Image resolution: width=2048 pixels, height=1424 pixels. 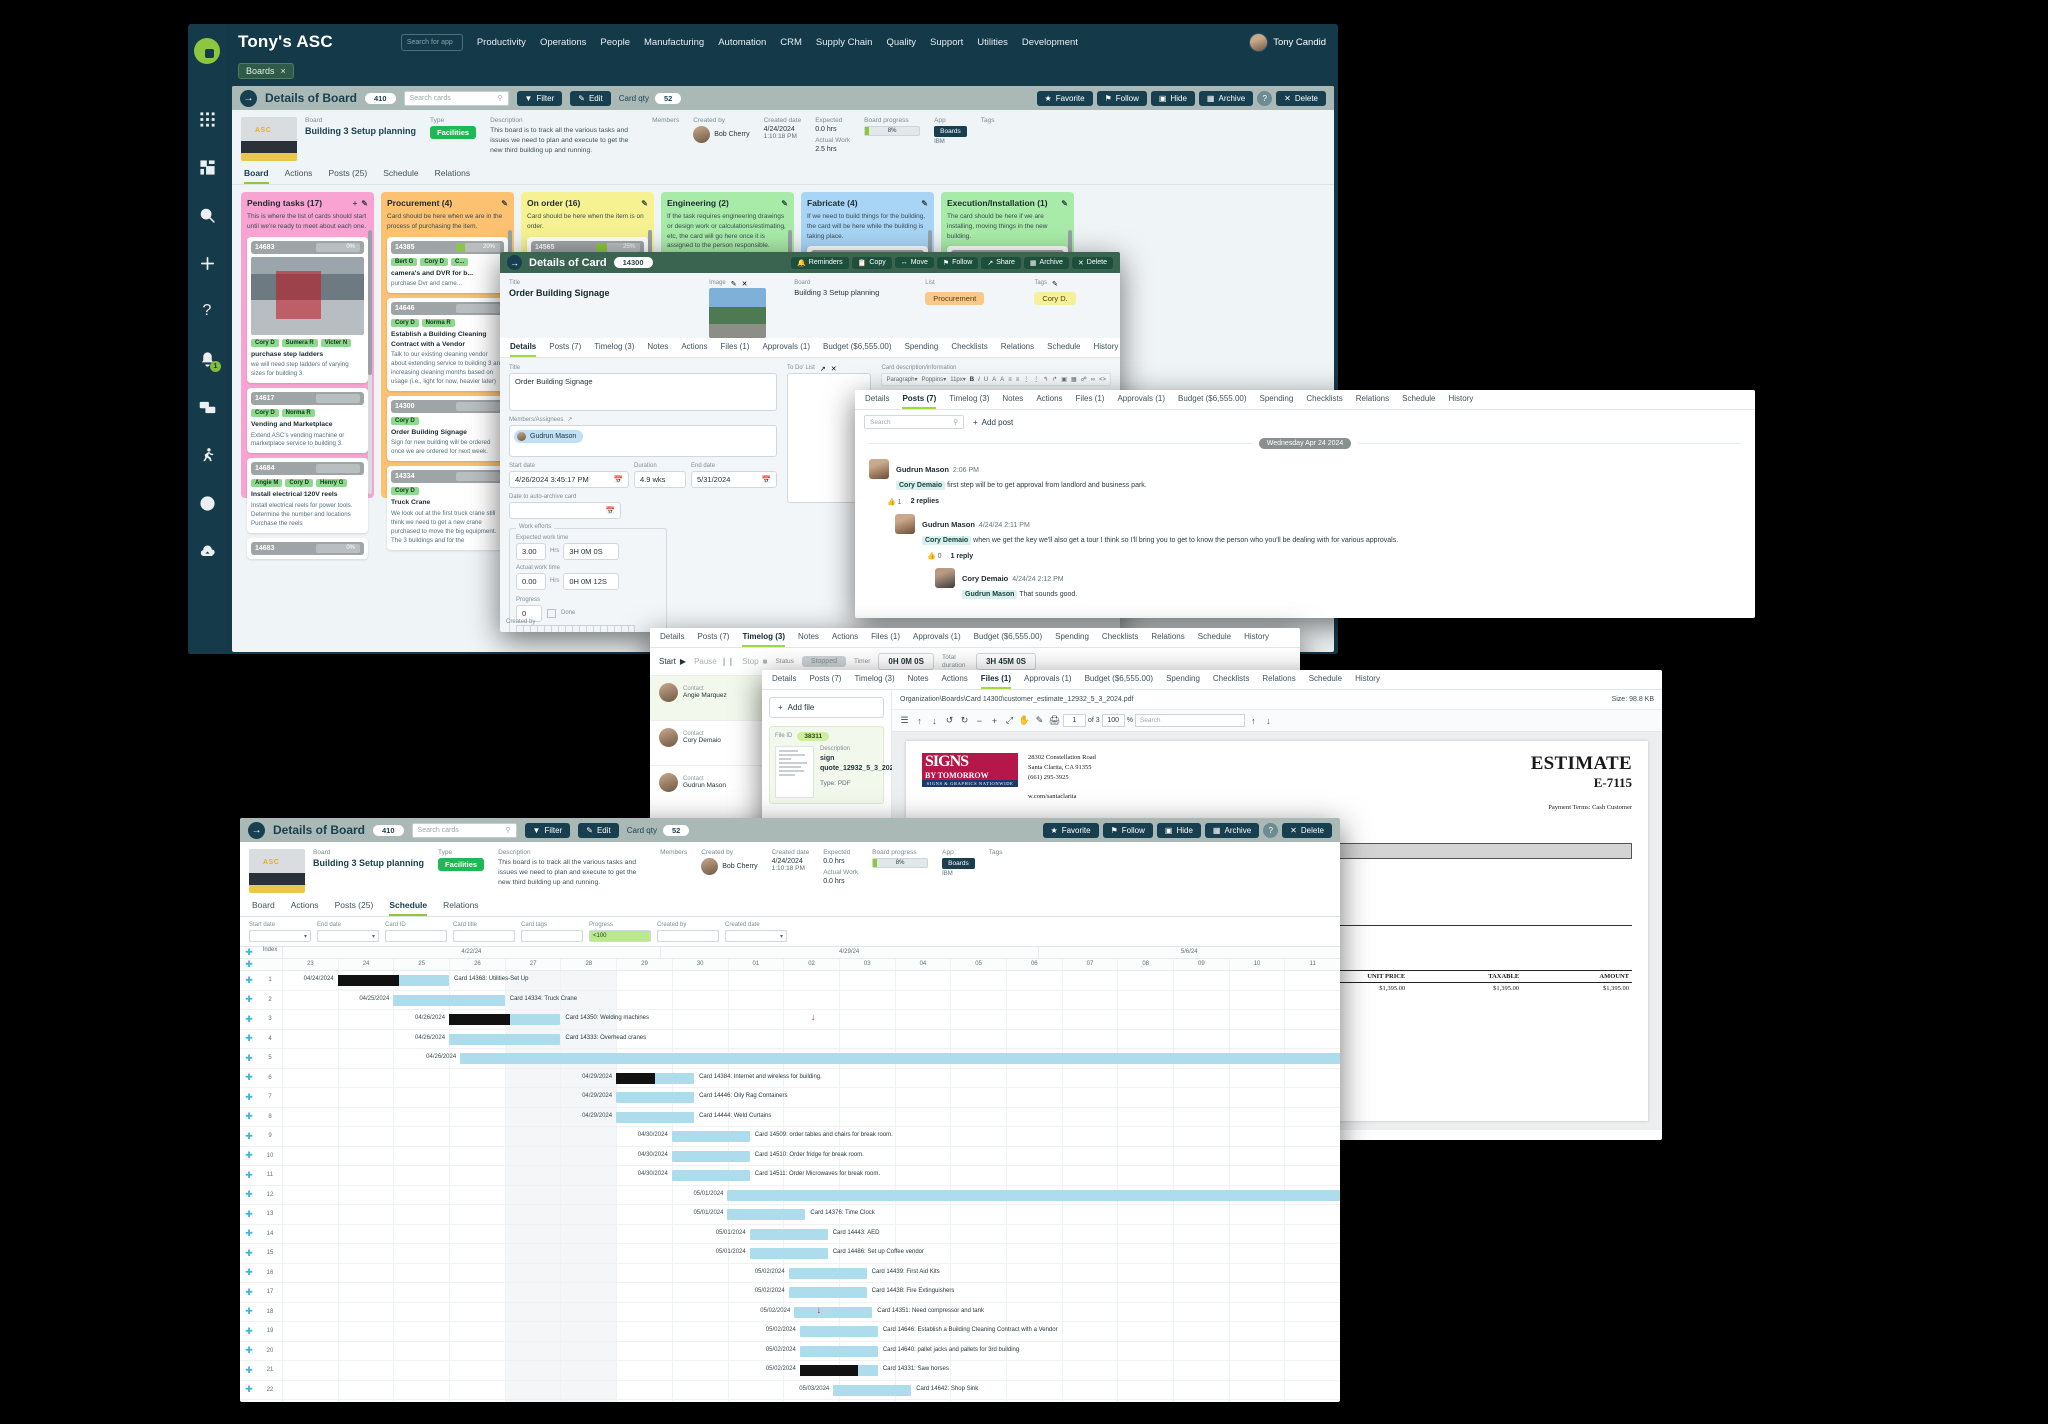 What do you see at coordinates (904, 720) in the screenshot?
I see `sidebar-toggle-icon: ☰` at bounding box center [904, 720].